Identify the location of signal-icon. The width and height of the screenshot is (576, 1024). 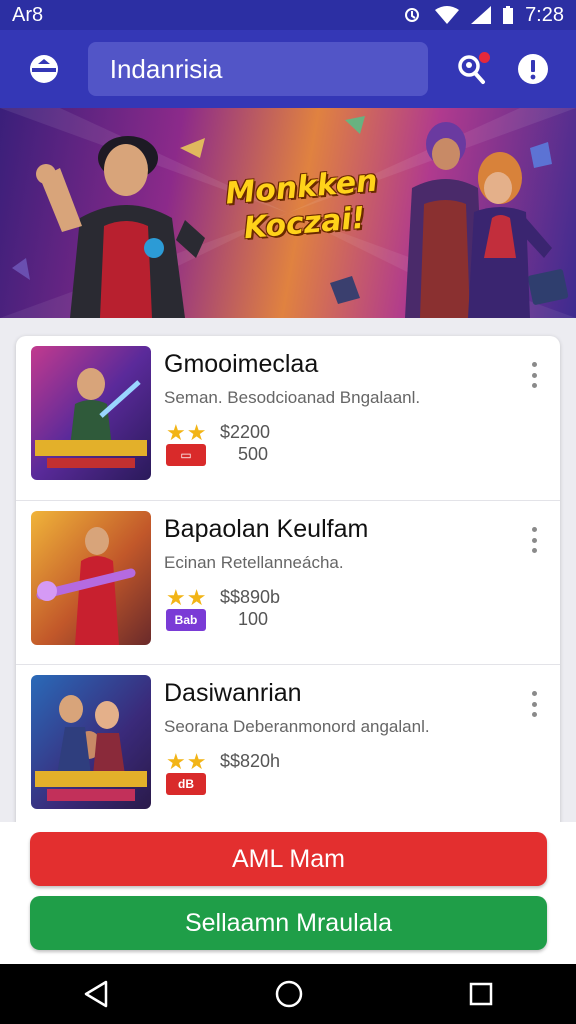
(481, 15).